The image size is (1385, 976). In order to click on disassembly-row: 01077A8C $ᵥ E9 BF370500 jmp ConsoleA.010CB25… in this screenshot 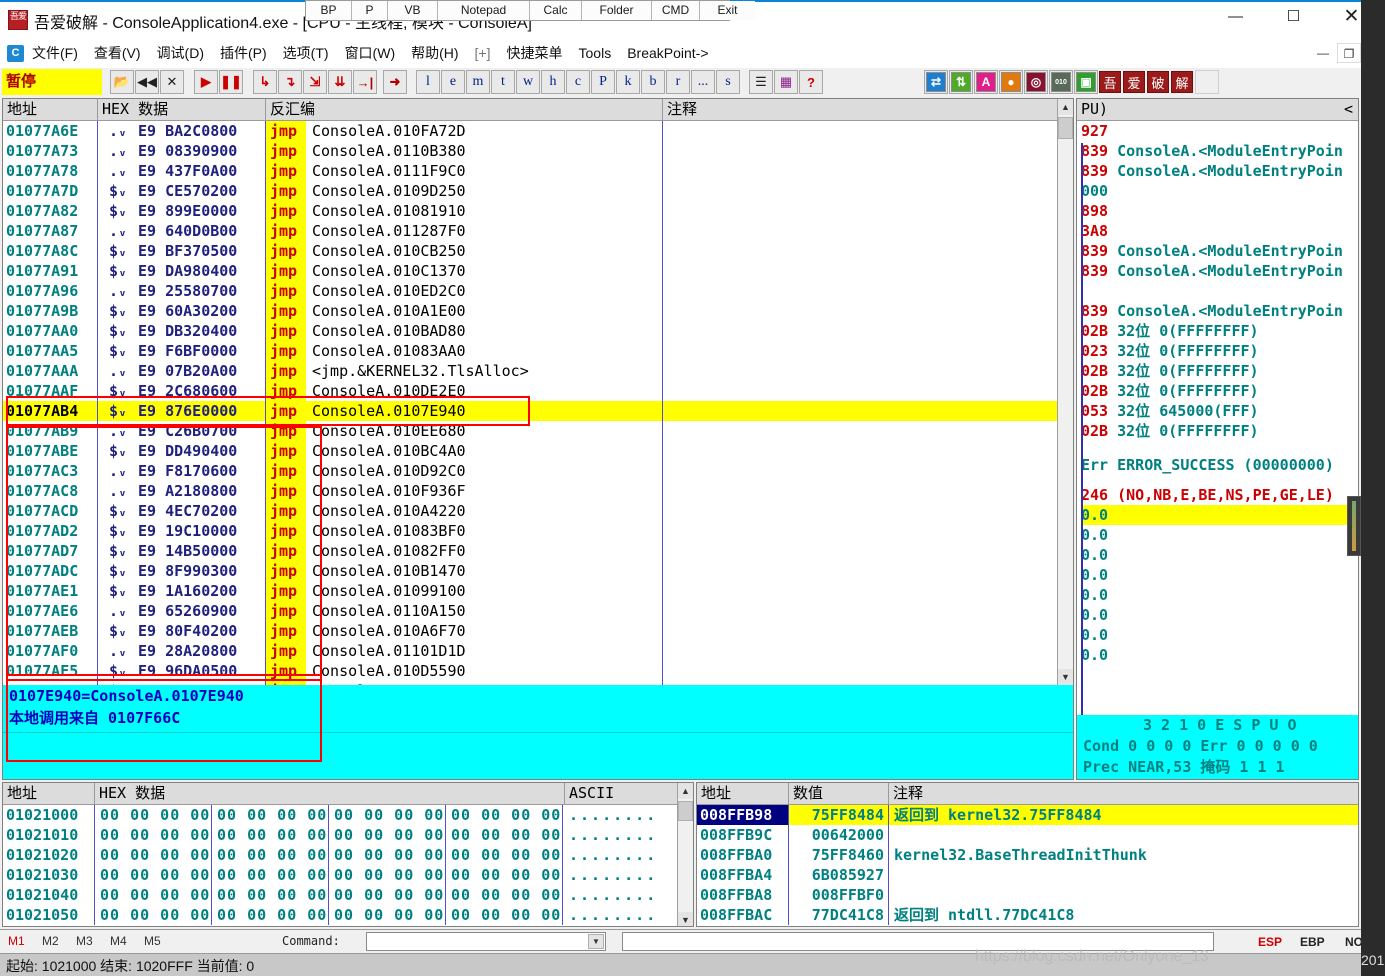, I will do `click(538, 251)`.